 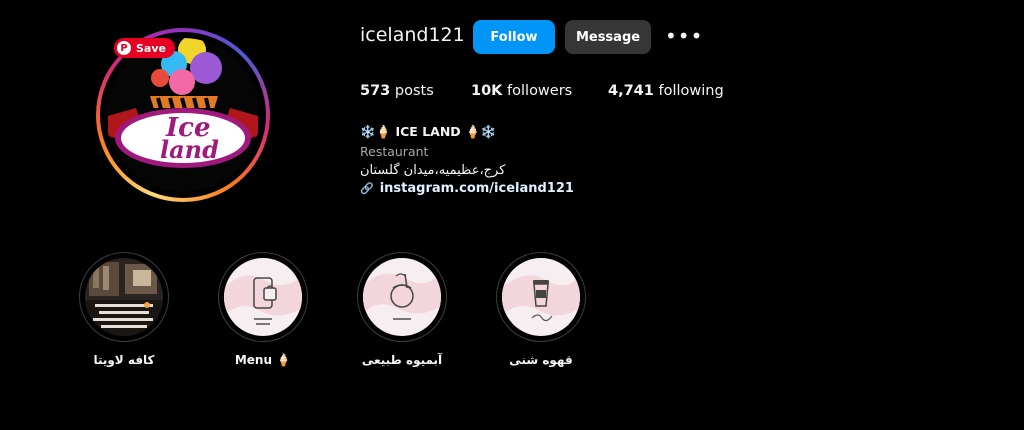 I want to click on highlight-cafe-lavita: کافه لاویتا, so click(x=124, y=309).